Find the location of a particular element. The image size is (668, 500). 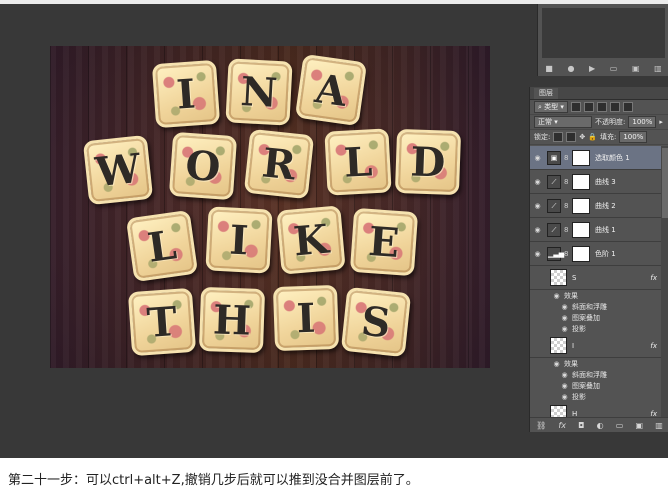

filter-label: 类型 is located at coordinates (551, 107).